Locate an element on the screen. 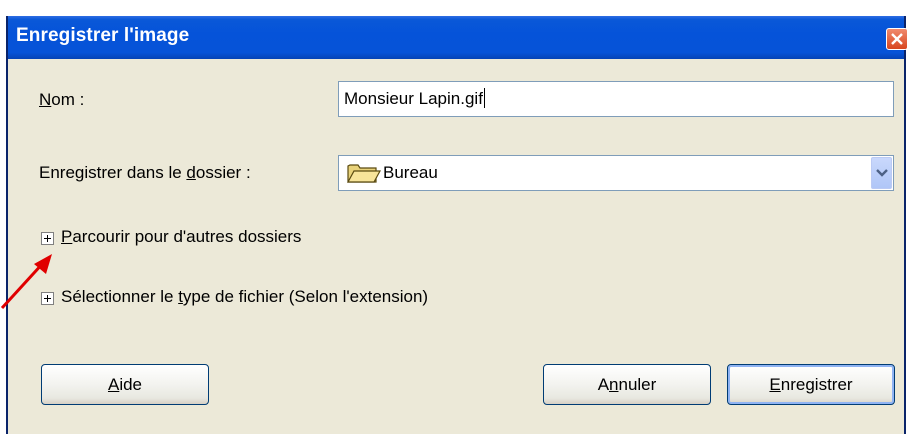  cancel-button: Annuler is located at coordinates (627, 384).